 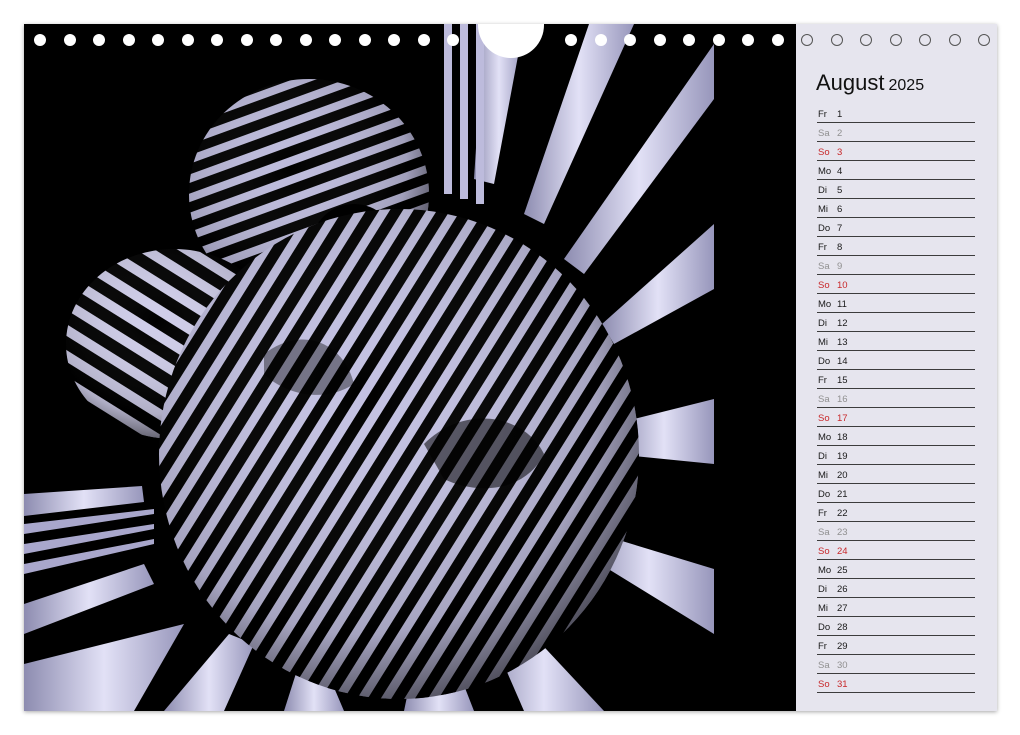 I want to click on day-number: 14, so click(x=842, y=361).